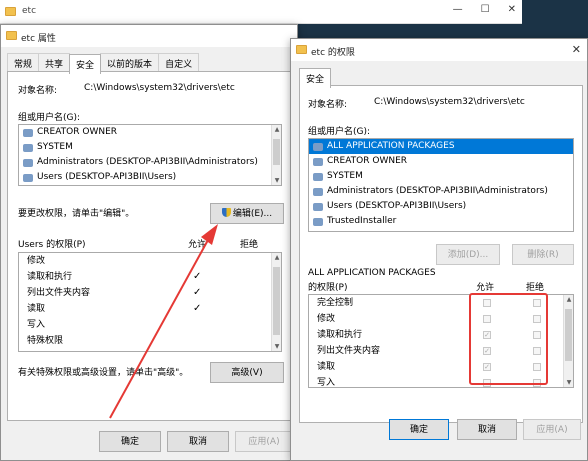 This screenshot has height=461, width=588. I want to click on user-list-scrollbar: ▲ ▼, so click(276, 155).